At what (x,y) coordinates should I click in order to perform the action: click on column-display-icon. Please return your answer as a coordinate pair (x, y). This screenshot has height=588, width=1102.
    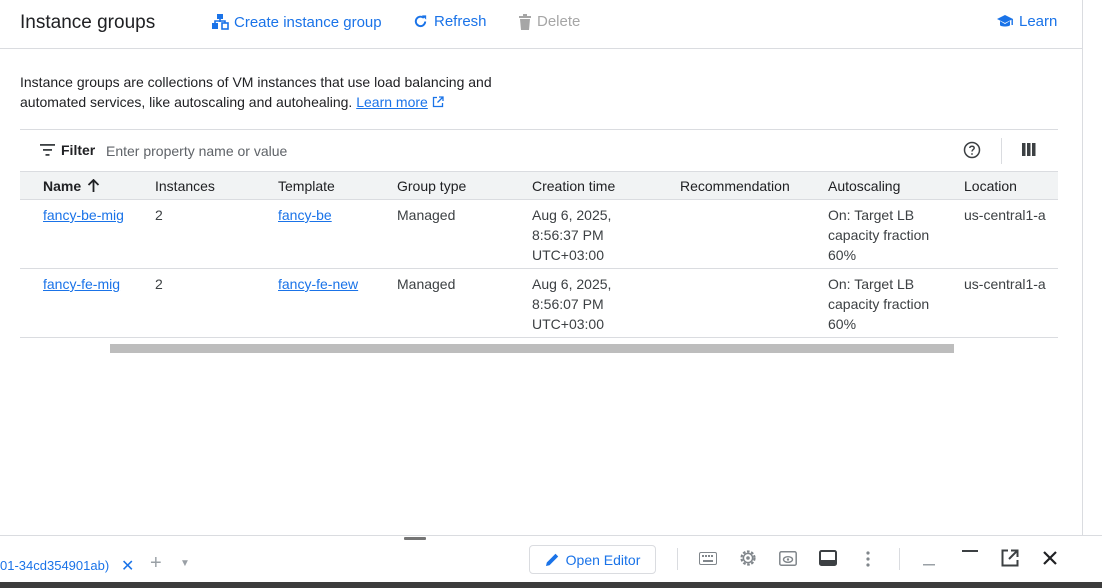
    Looking at the image, I should click on (1029, 150).